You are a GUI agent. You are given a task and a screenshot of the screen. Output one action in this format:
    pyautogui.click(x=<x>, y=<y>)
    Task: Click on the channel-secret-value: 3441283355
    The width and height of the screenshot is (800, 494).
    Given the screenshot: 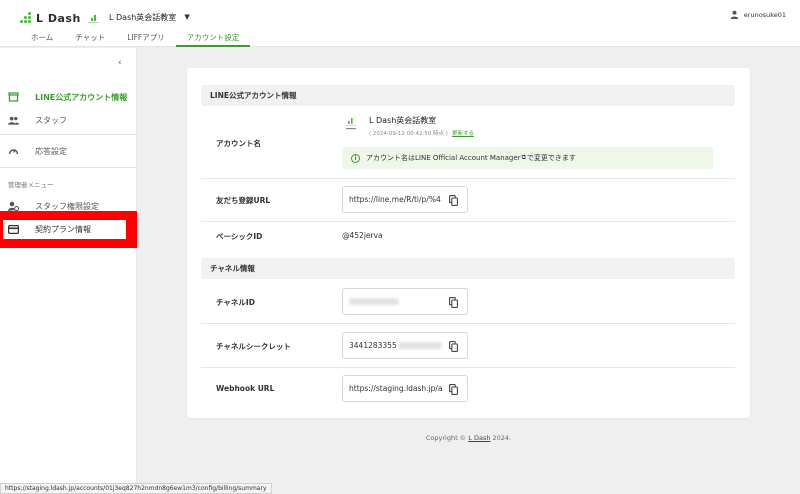 What is the action you would take?
    pyautogui.click(x=373, y=345)
    